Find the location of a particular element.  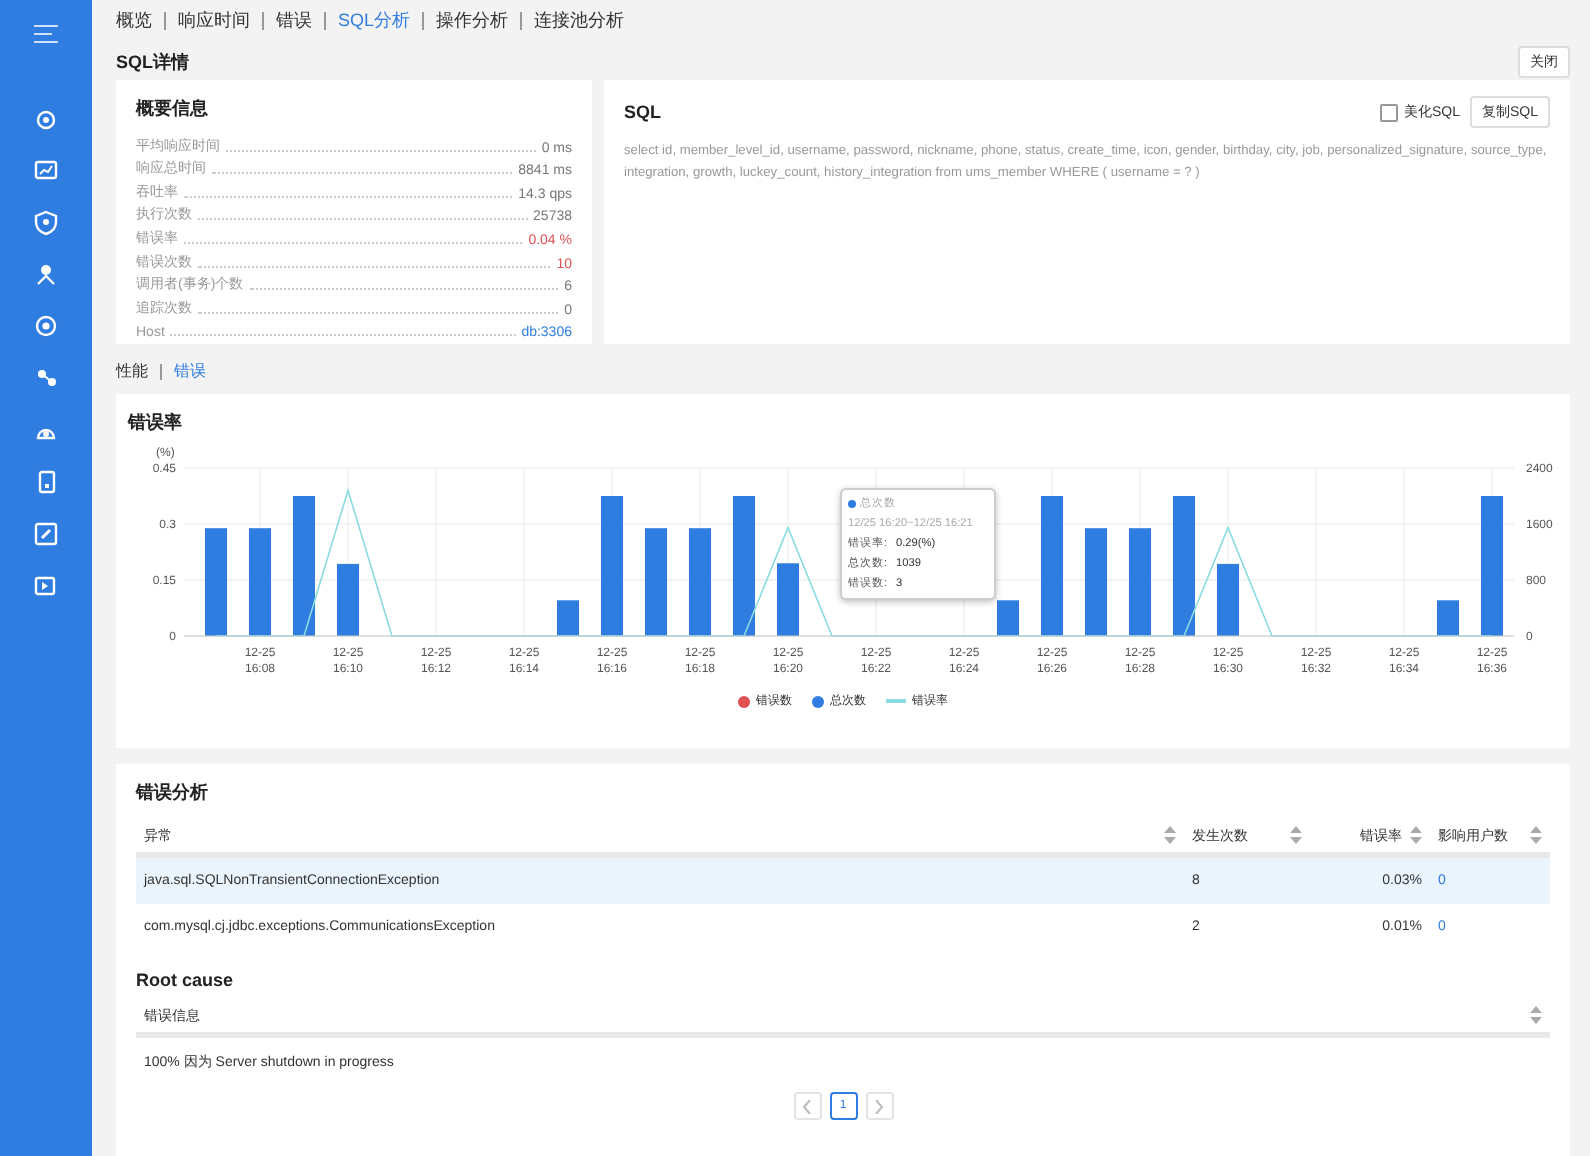

square-icon is located at coordinates (46, 534).